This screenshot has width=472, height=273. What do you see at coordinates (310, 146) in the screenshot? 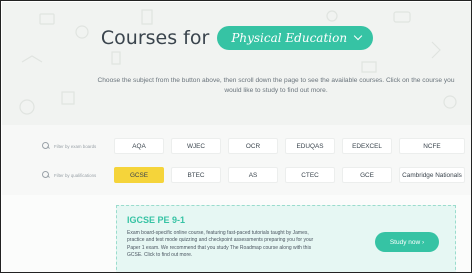
I see `filter-chip-eduqas: EDUQAS` at bounding box center [310, 146].